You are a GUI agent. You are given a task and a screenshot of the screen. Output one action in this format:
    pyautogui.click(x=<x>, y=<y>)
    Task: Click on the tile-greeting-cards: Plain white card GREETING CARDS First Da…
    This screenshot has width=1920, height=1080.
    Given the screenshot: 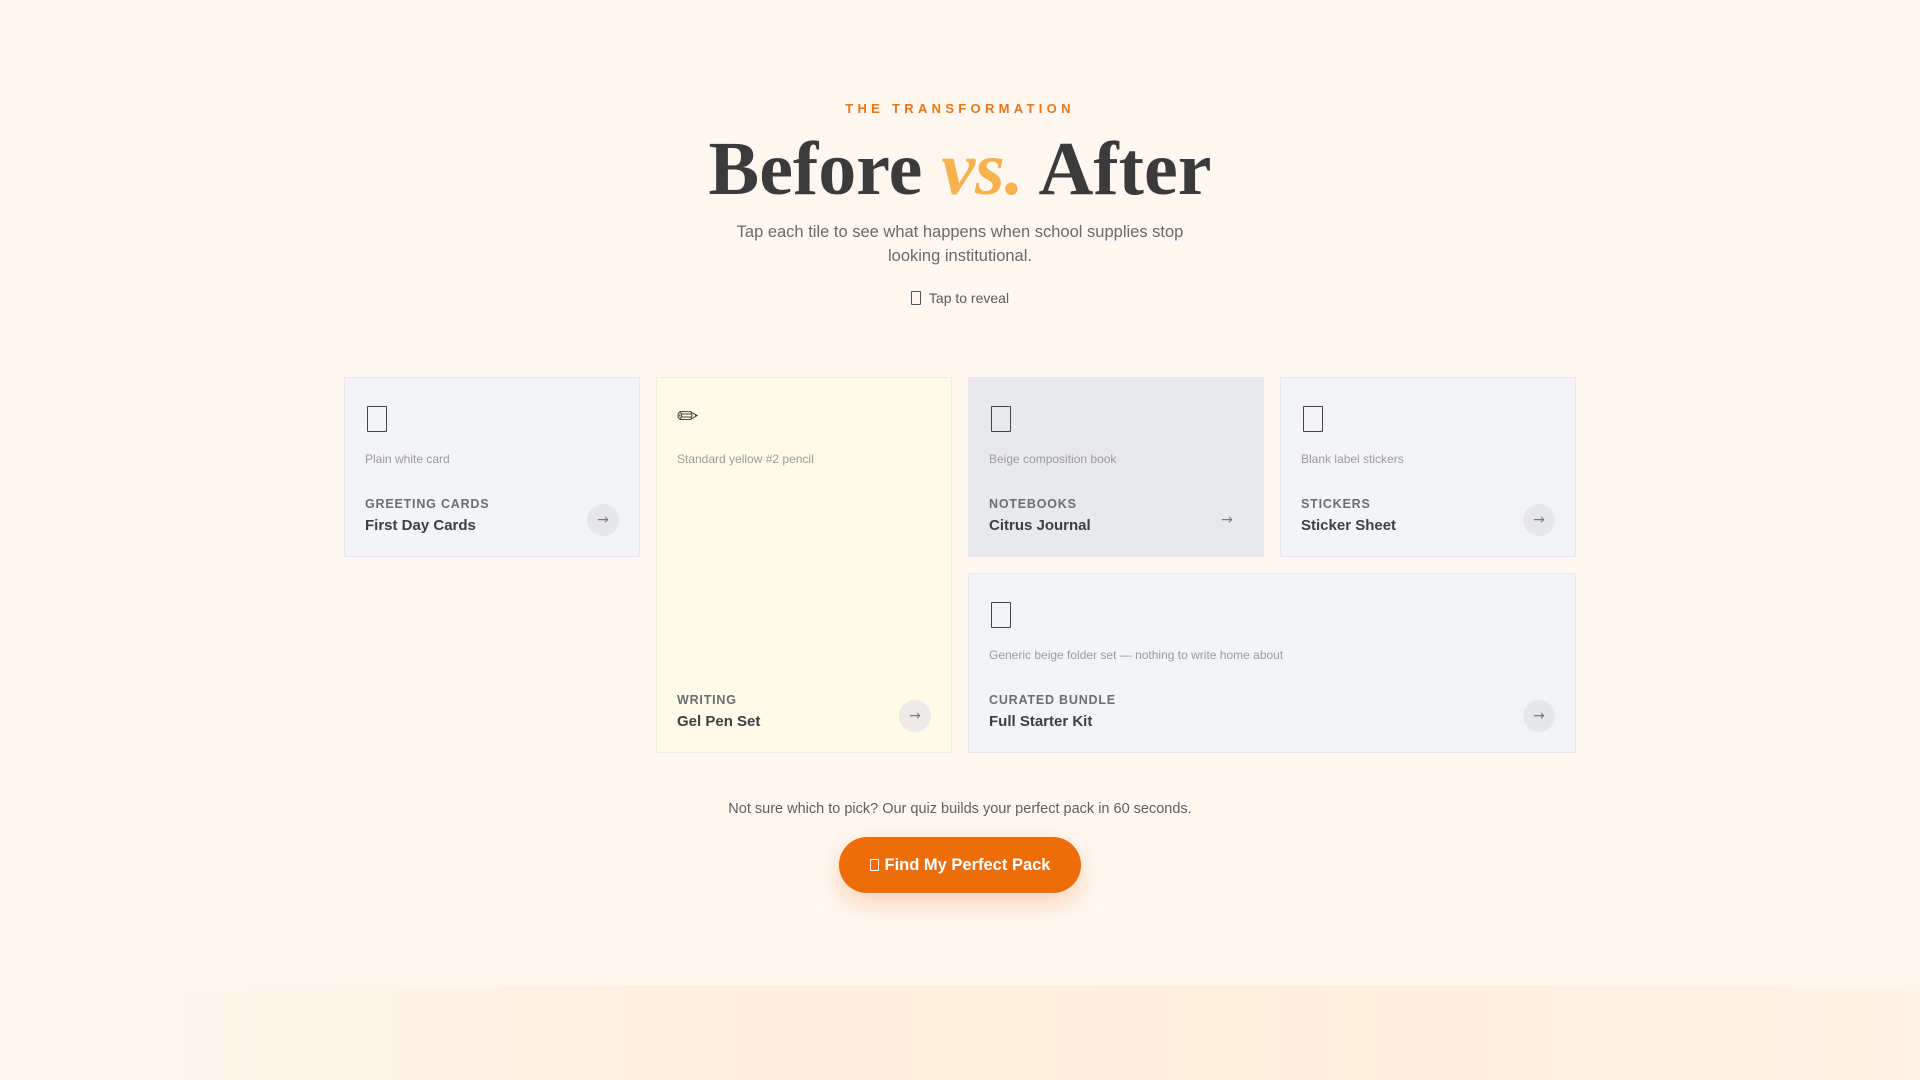 What is the action you would take?
    pyautogui.click(x=492, y=467)
    